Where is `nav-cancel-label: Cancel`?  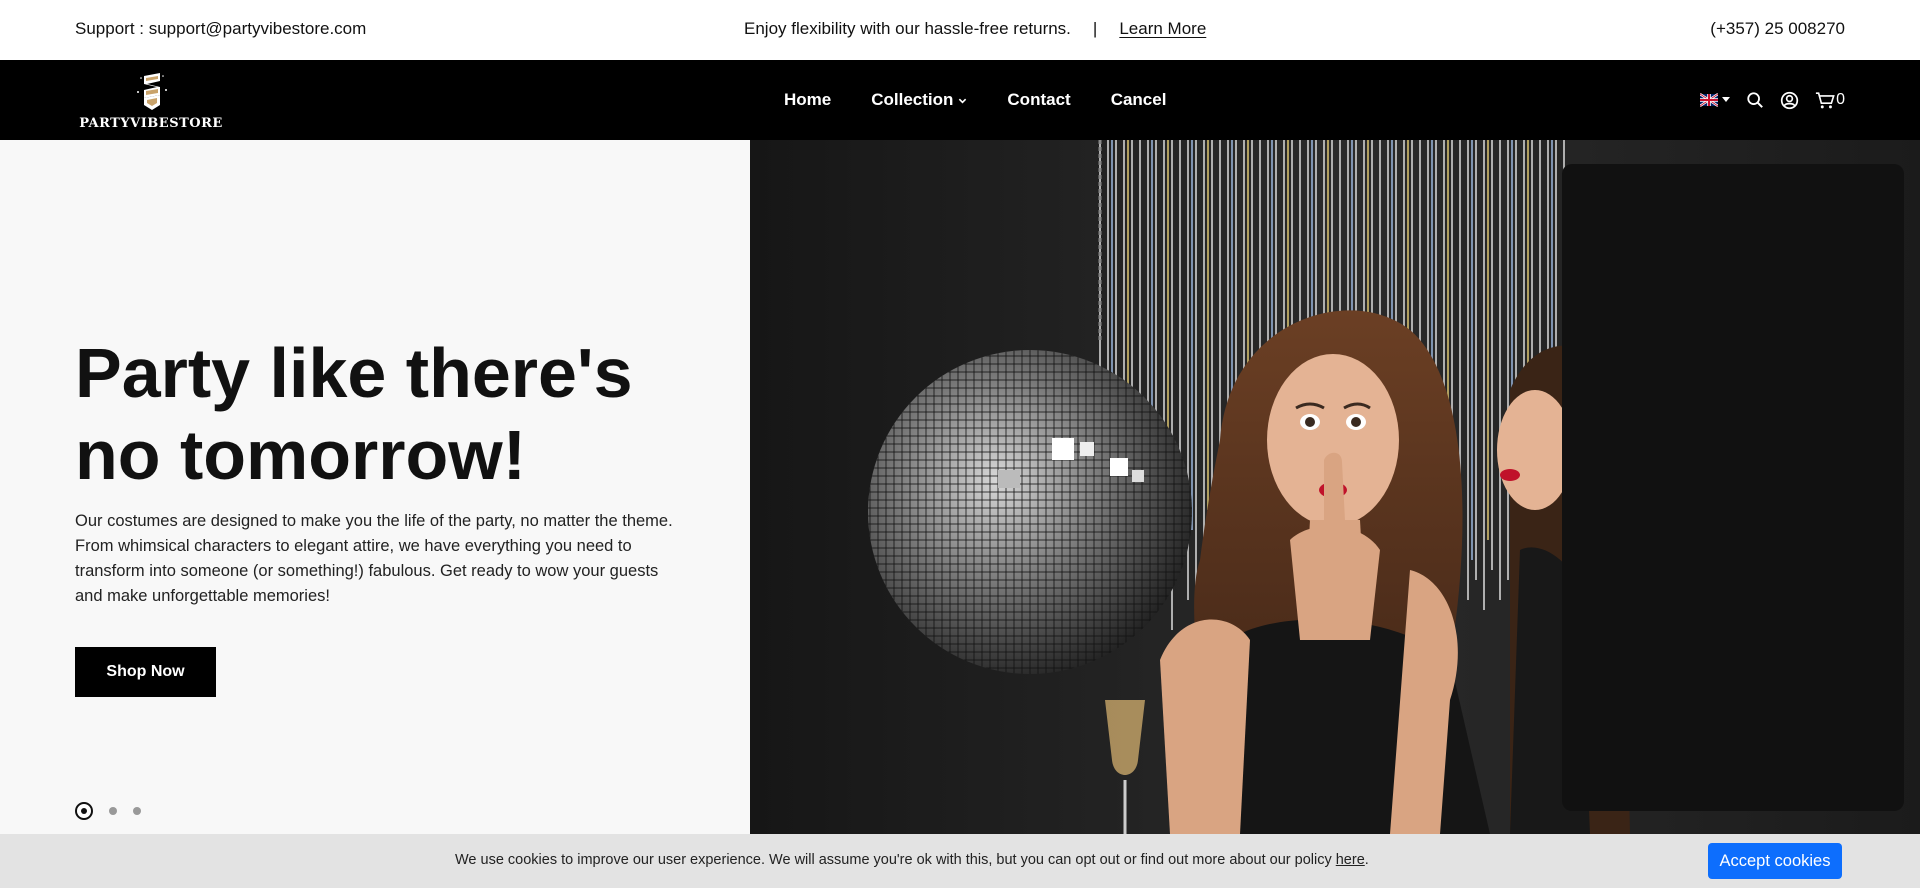
nav-cancel-label: Cancel is located at coordinates (1138, 99).